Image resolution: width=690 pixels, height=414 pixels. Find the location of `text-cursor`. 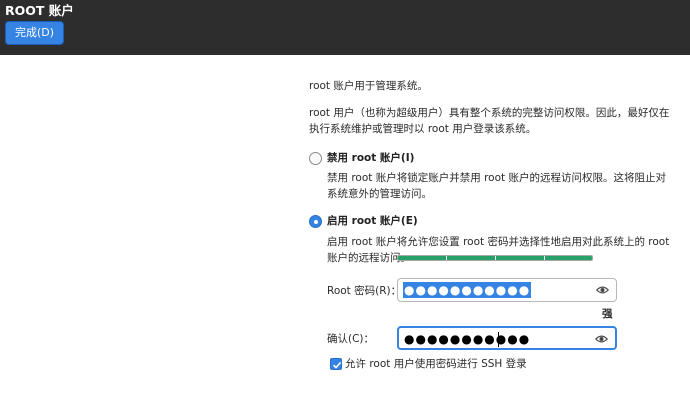

text-cursor is located at coordinates (498, 339).